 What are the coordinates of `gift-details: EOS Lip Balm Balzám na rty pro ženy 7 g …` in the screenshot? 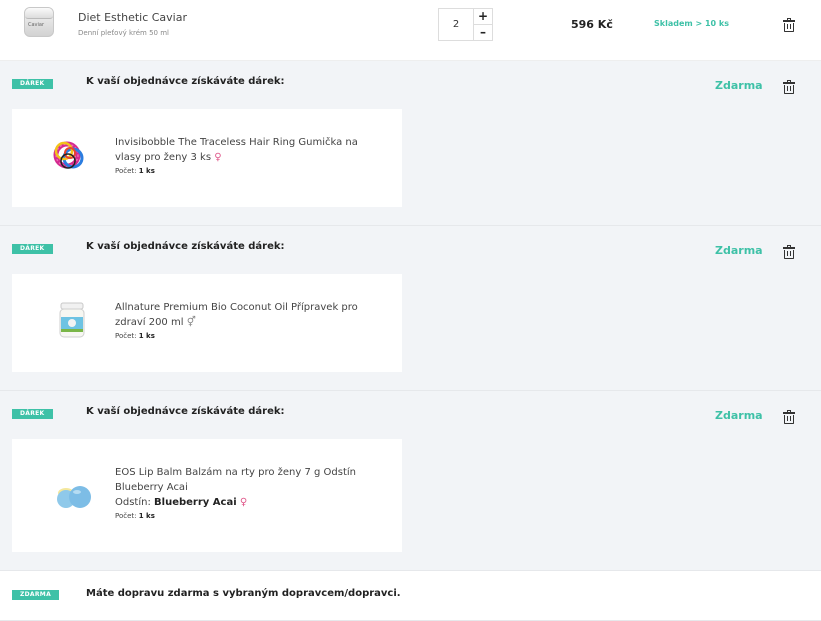 It's located at (250, 494).